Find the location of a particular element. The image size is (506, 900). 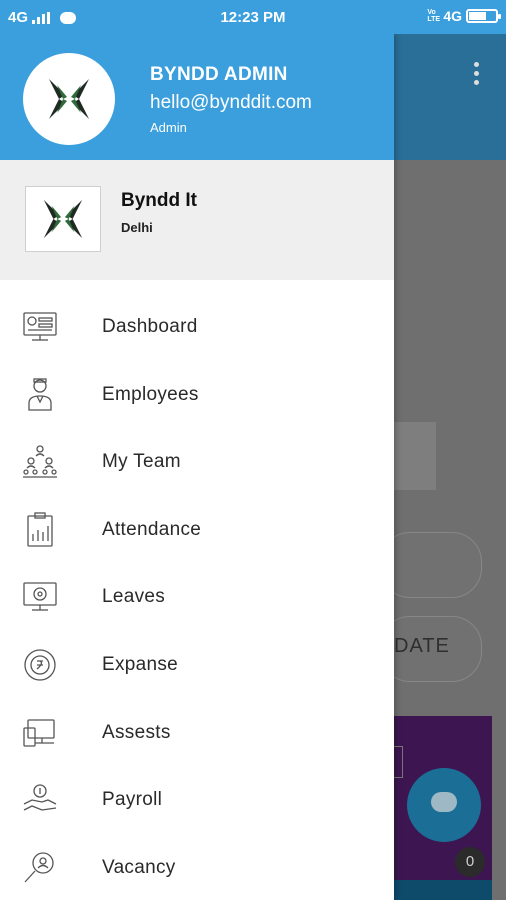

overflow-menu-icon is located at coordinates (477, 75).